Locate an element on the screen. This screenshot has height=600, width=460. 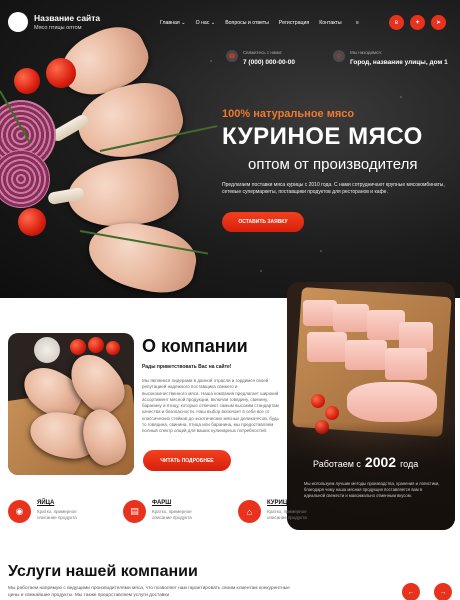
feature-name: ФАРШ is located at coordinates (177, 503).